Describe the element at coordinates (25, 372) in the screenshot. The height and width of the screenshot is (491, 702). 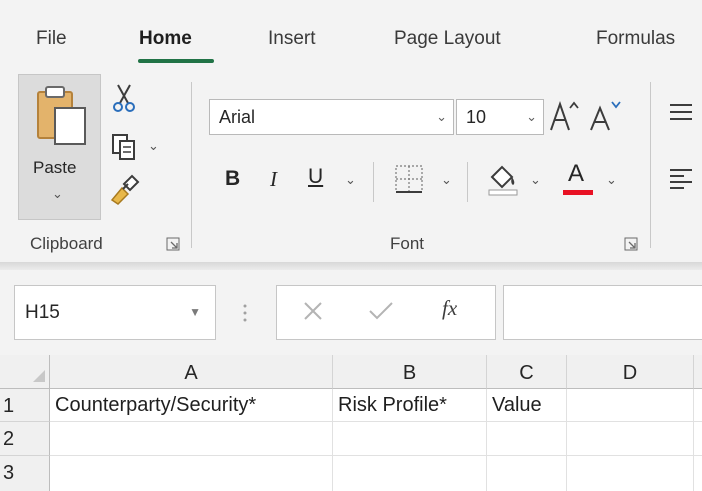
I see `select-all-corner` at that location.